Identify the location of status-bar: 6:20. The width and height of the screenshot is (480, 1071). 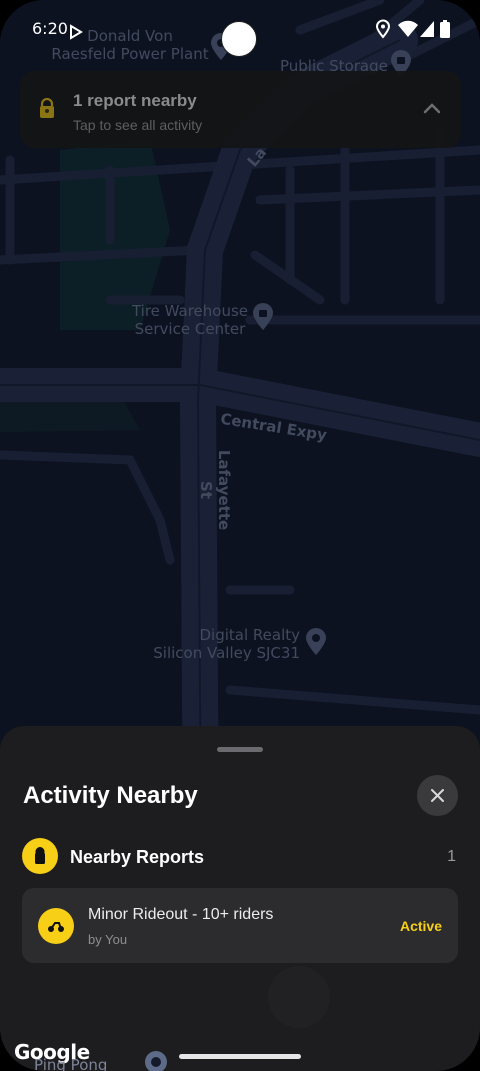
(240, 29).